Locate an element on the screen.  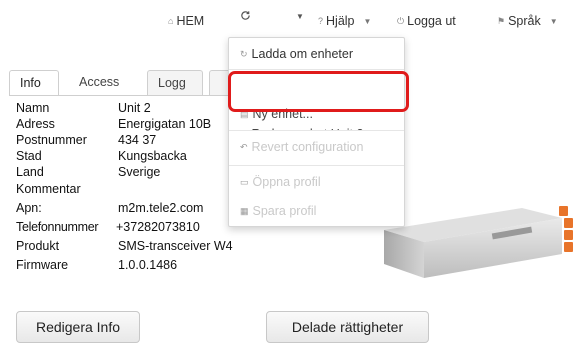
home-icon: ⌂ is located at coordinates (171, 21).